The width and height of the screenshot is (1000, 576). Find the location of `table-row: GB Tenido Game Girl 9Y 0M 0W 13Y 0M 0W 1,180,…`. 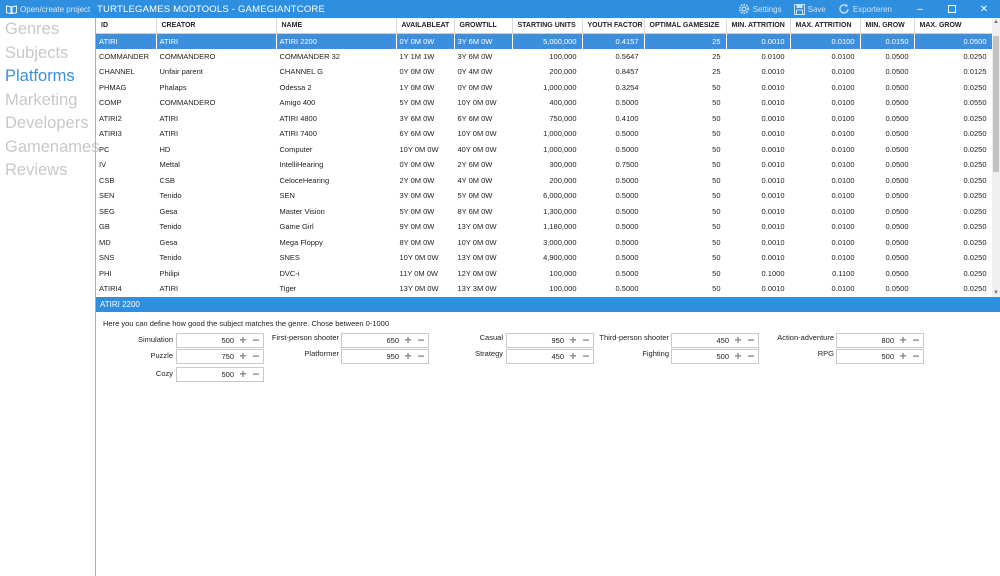

table-row: GB Tenido Game Girl 9Y 0M 0W 13Y 0M 0W 1,180,… is located at coordinates (544, 227).